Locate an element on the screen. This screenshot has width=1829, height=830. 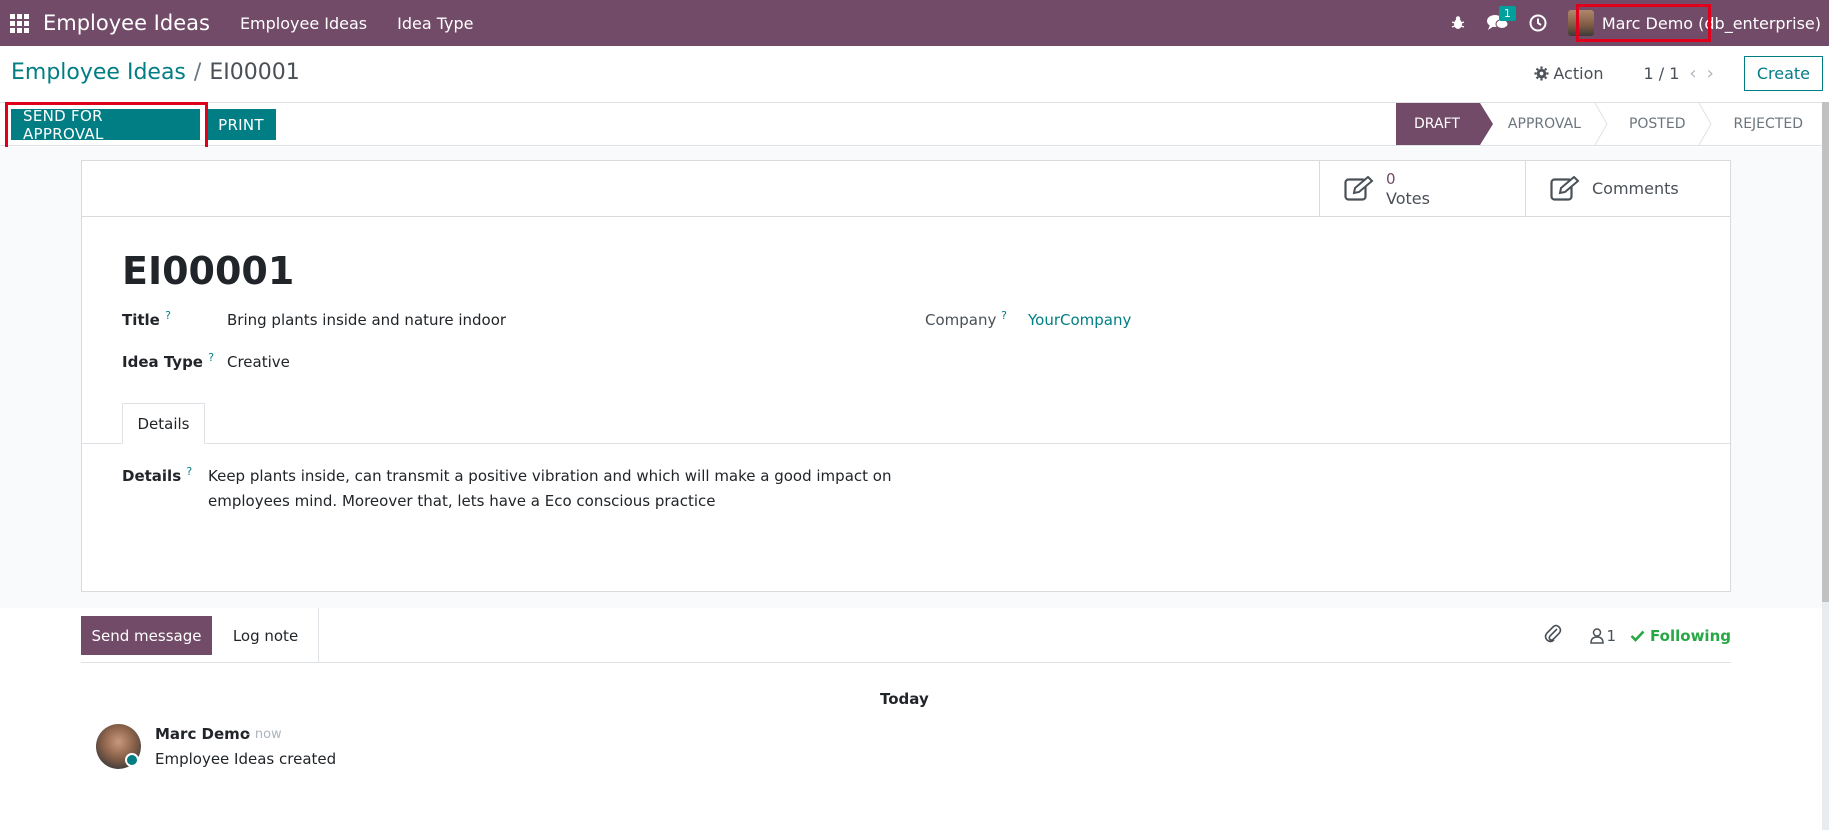
stage-pipeline: DRAFT APPROVAL POSTED REJECTED is located at coordinates (1609, 124).